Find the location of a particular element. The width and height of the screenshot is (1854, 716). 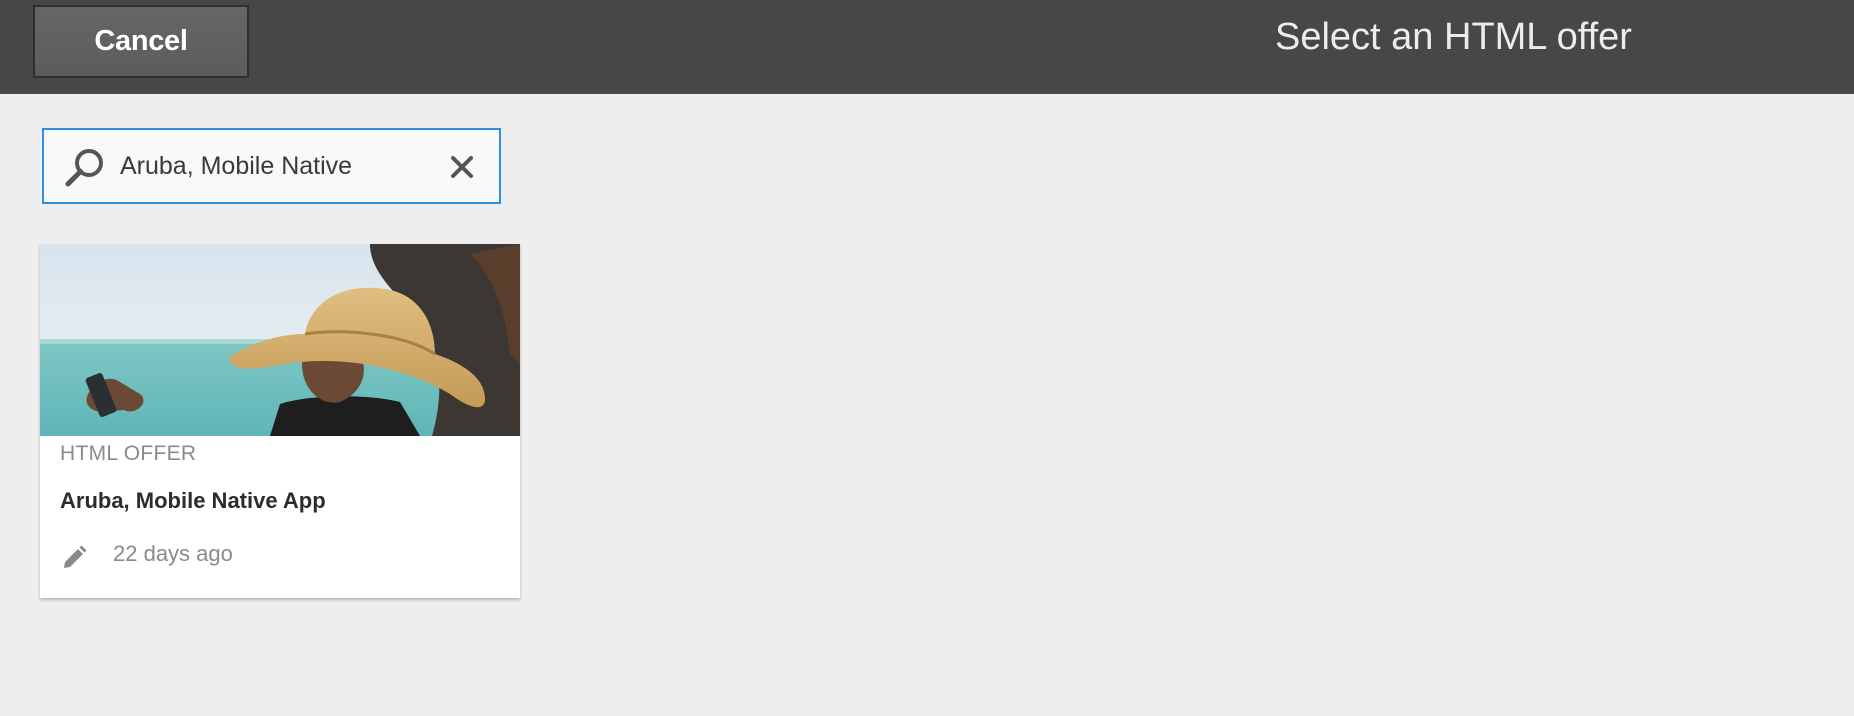

offer-title: Aruba, Mobile Native App is located at coordinates (193, 500).